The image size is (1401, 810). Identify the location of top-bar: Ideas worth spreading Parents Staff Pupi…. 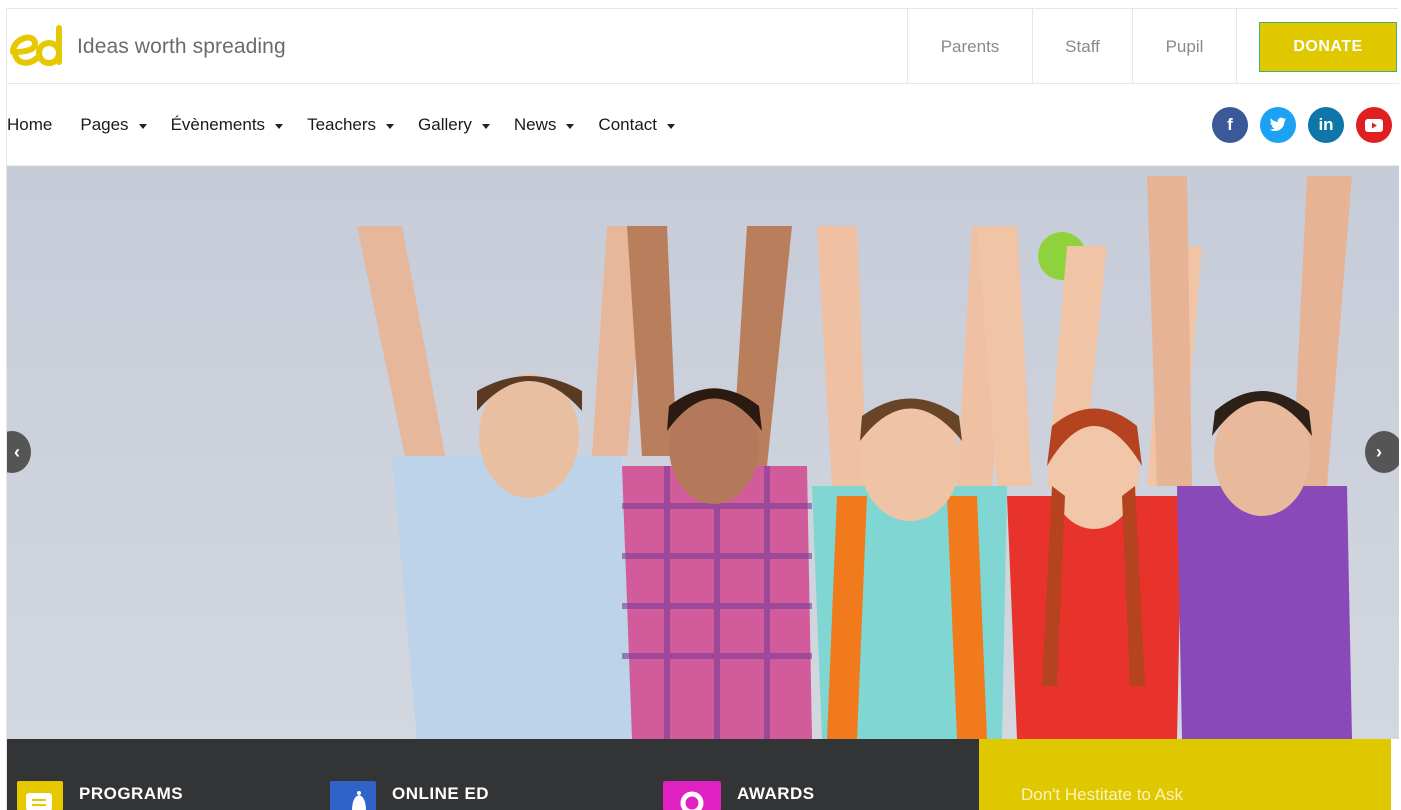
(703, 46).